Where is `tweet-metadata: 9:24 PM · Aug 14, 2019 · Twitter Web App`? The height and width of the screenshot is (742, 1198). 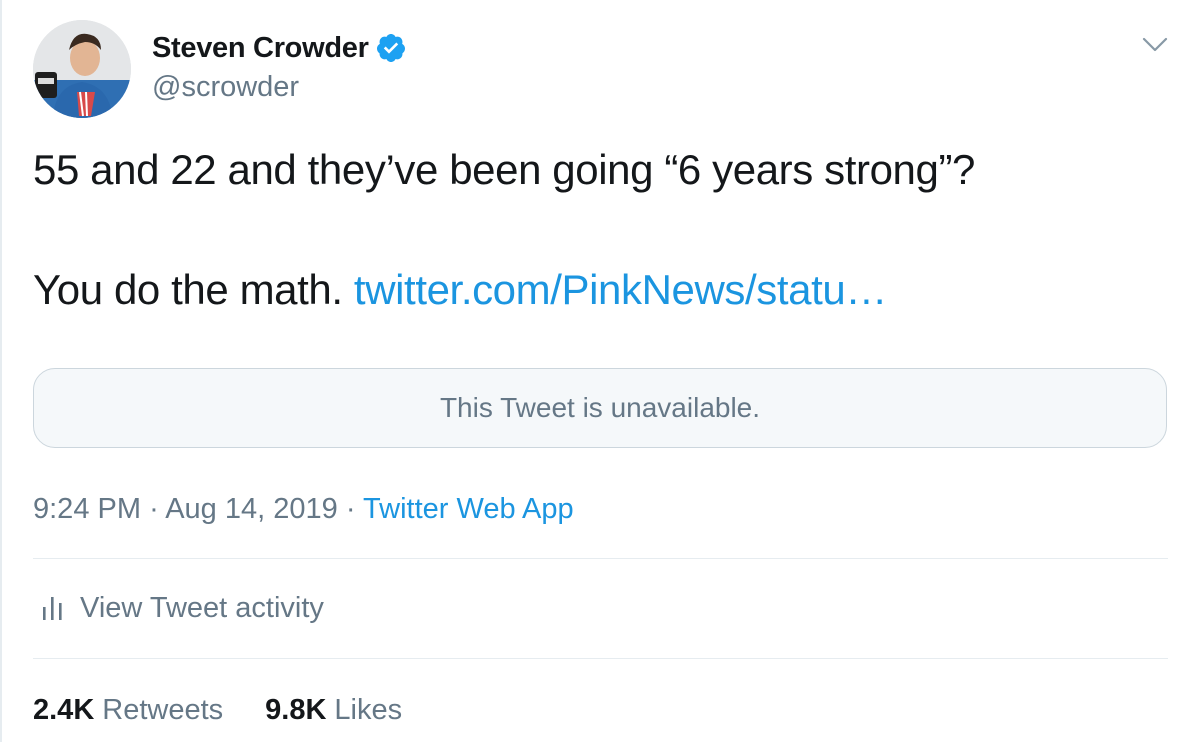 tweet-metadata: 9:24 PM · Aug 14, 2019 · Twitter Web App is located at coordinates (303, 509).